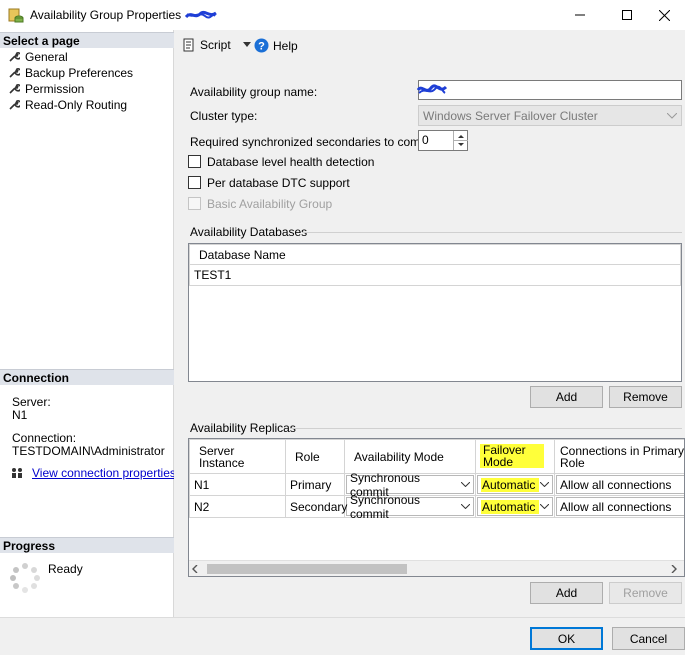 The height and width of the screenshot is (655, 685). What do you see at coordinates (17, 473) in the screenshot?
I see `connection-users-icon` at bounding box center [17, 473].